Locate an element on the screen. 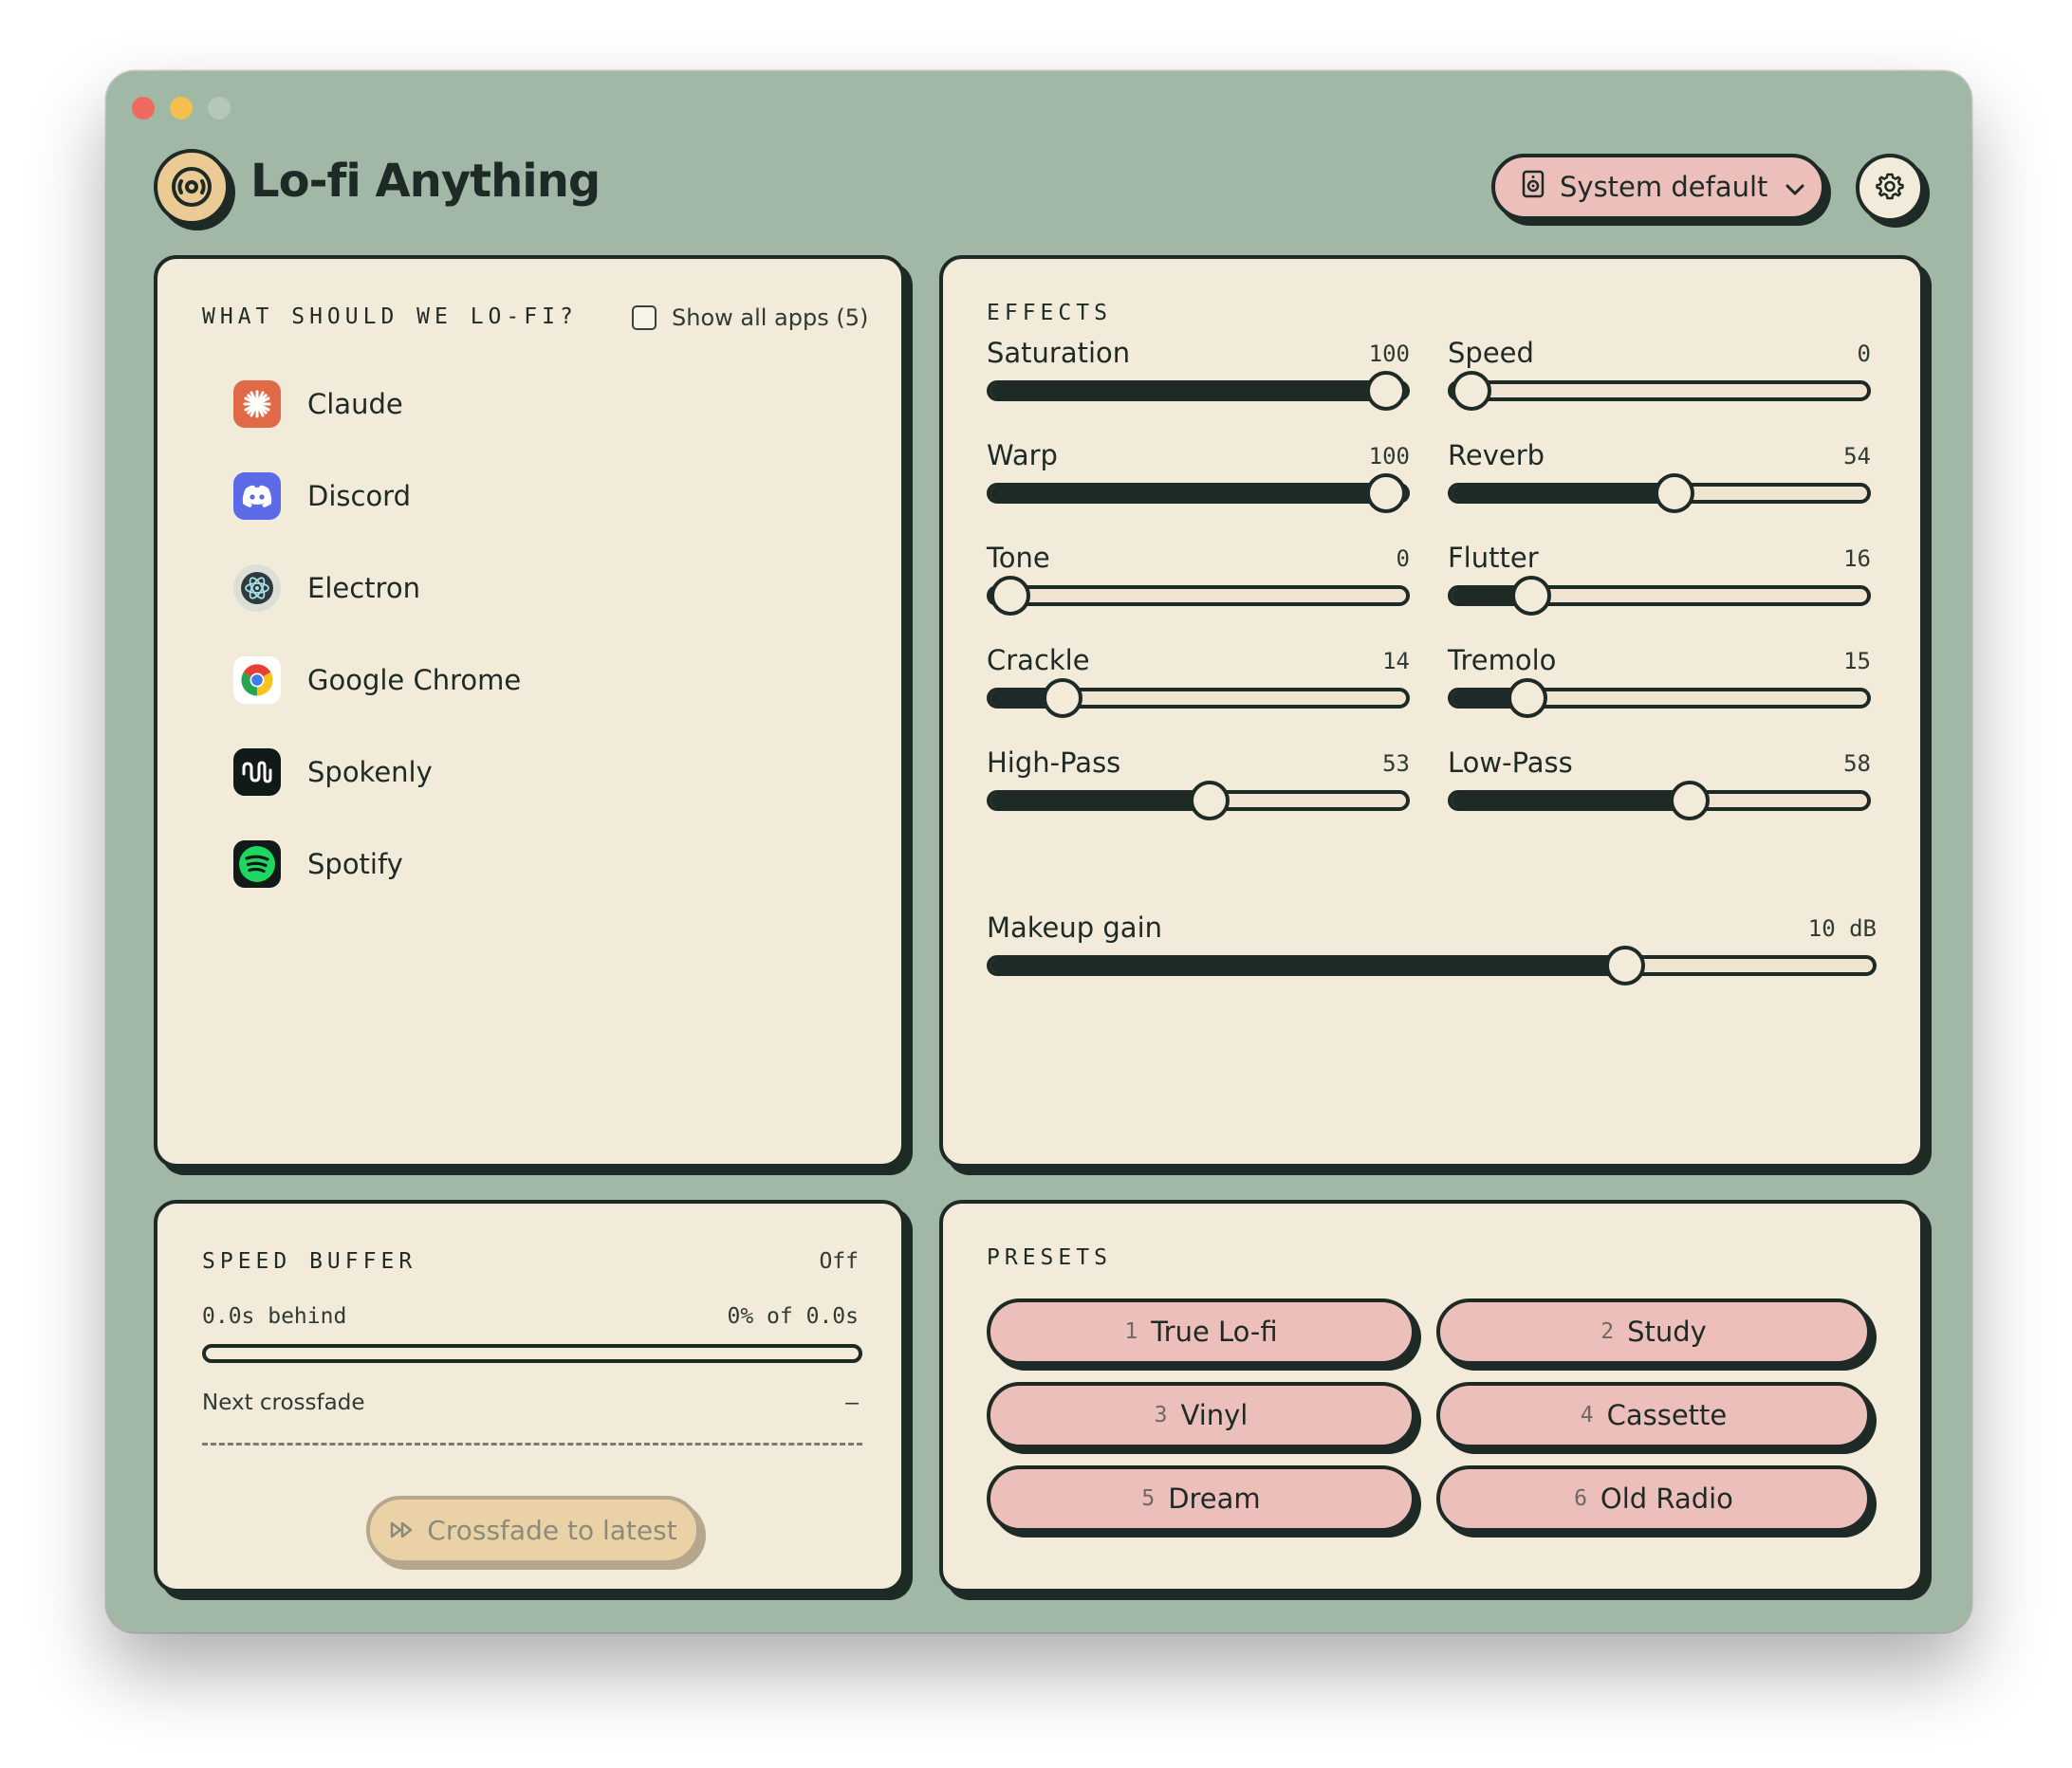 Image resolution: width=2072 pixels, height=1768 pixels. preset-button: 1 True Lo-fi is located at coordinates (1201, 1331).